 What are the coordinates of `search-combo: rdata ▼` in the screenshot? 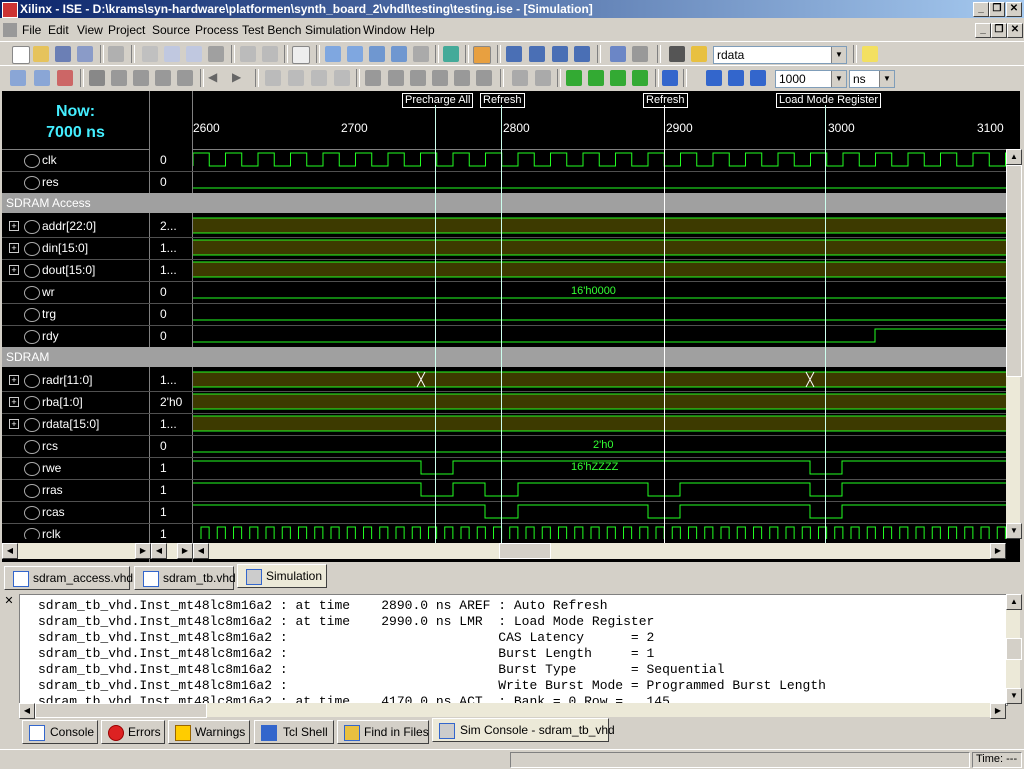 It's located at (780, 55).